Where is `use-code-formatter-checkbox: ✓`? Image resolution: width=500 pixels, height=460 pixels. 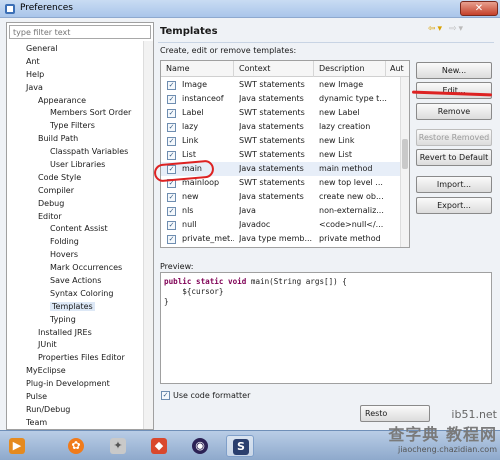
use-code-formatter-checkbox: ✓ is located at coordinates (165, 395).